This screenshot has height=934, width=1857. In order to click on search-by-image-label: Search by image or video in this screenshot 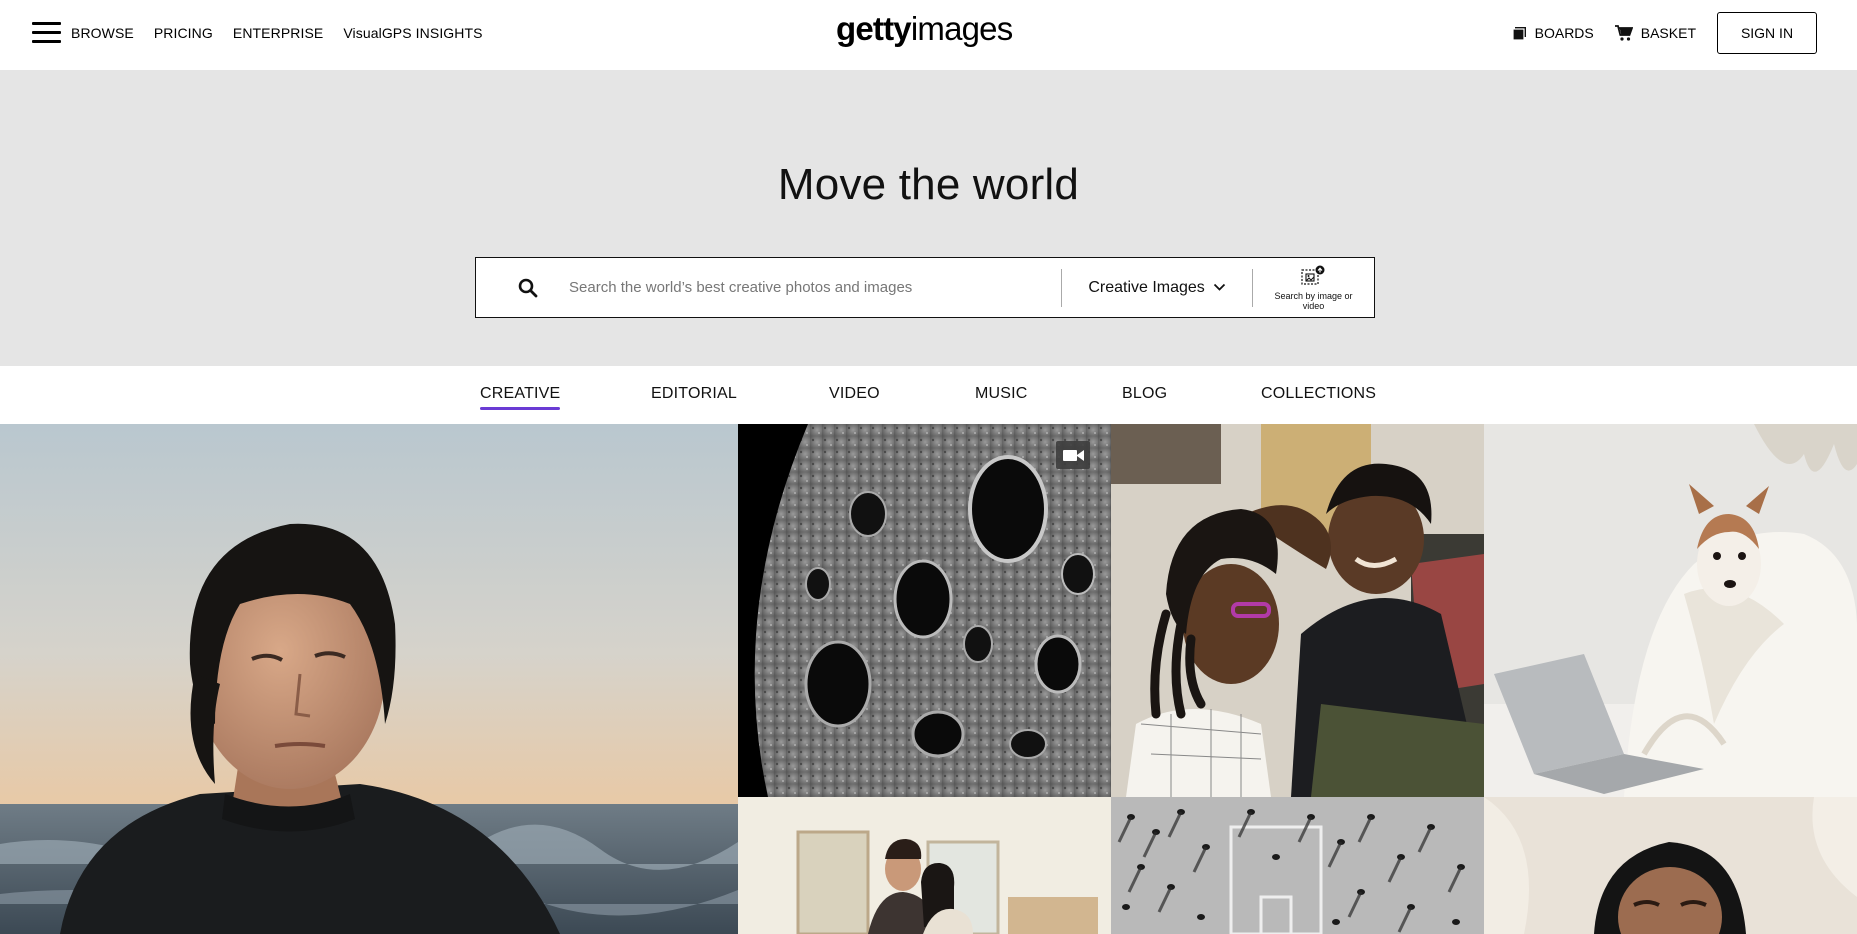, I will do `click(1313, 300)`.